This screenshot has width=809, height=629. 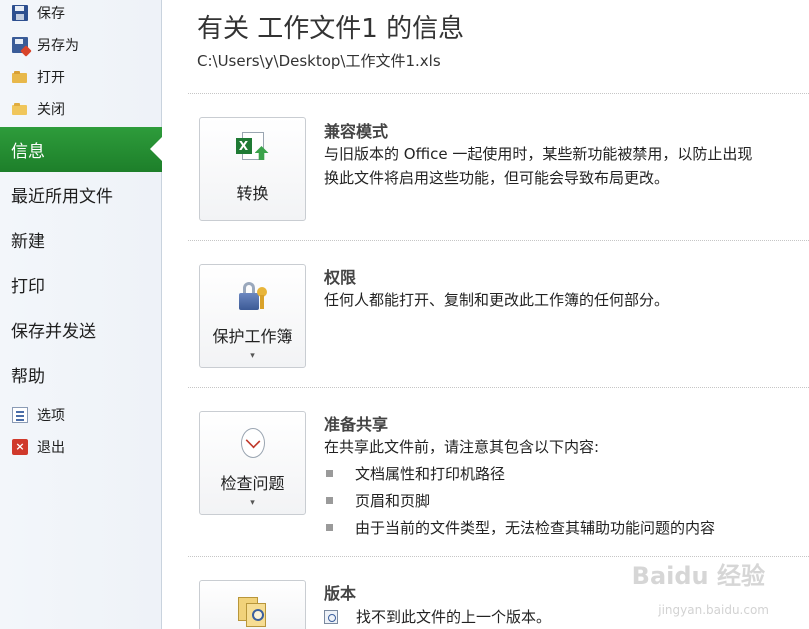 What do you see at coordinates (253, 443) in the screenshot?
I see `inspect-document-icon` at bounding box center [253, 443].